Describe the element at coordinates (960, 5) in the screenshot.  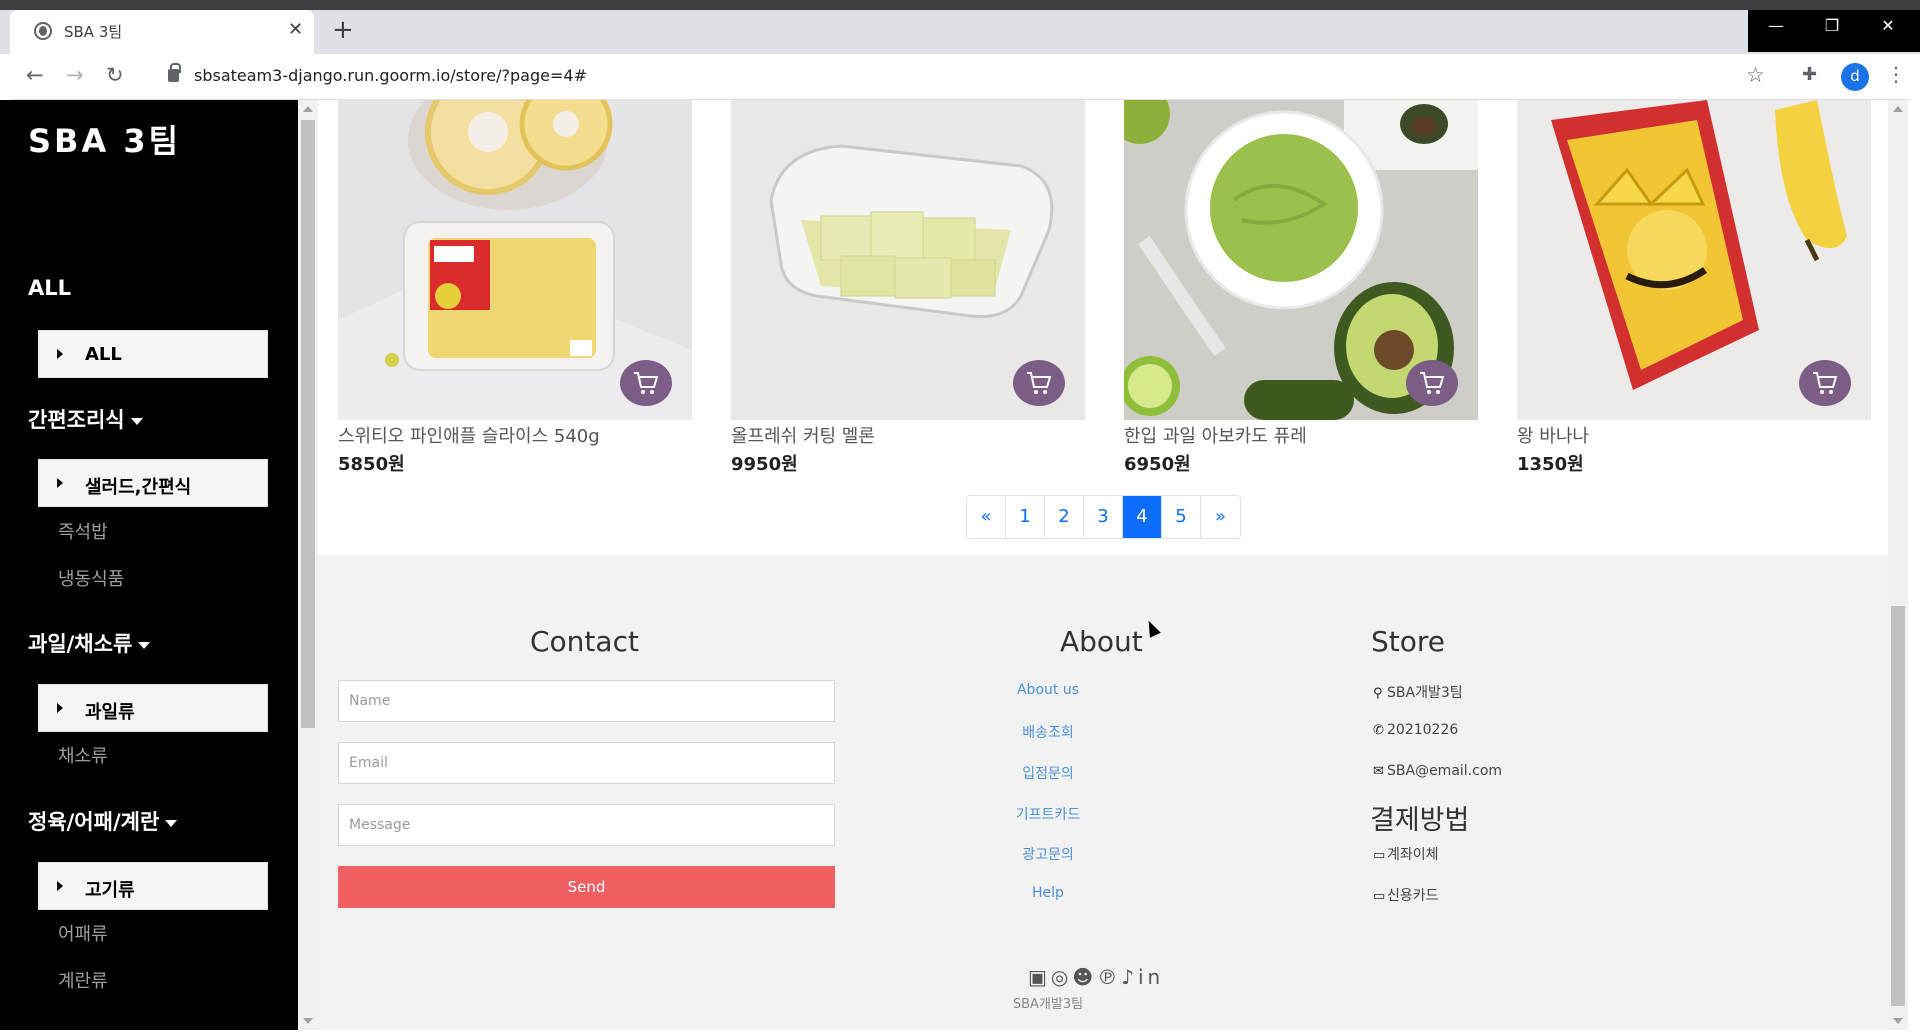
I see `window-frame` at that location.